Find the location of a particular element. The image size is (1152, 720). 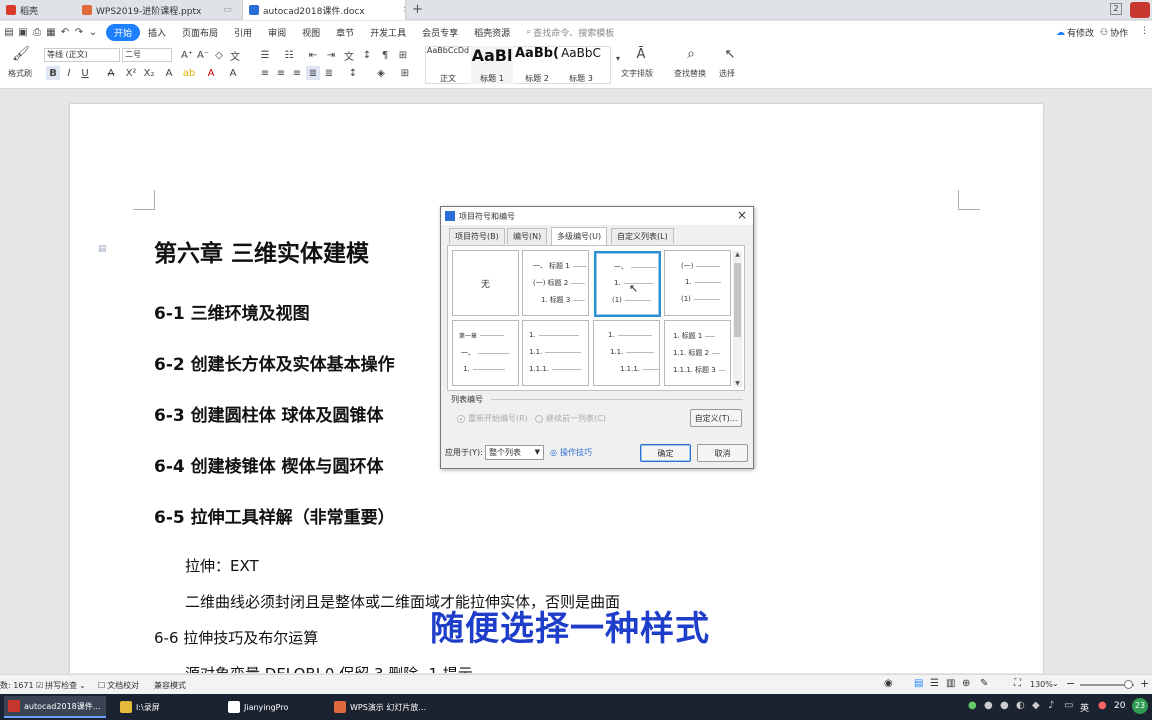

align-center-icon: ≡ is located at coordinates (281, 73).